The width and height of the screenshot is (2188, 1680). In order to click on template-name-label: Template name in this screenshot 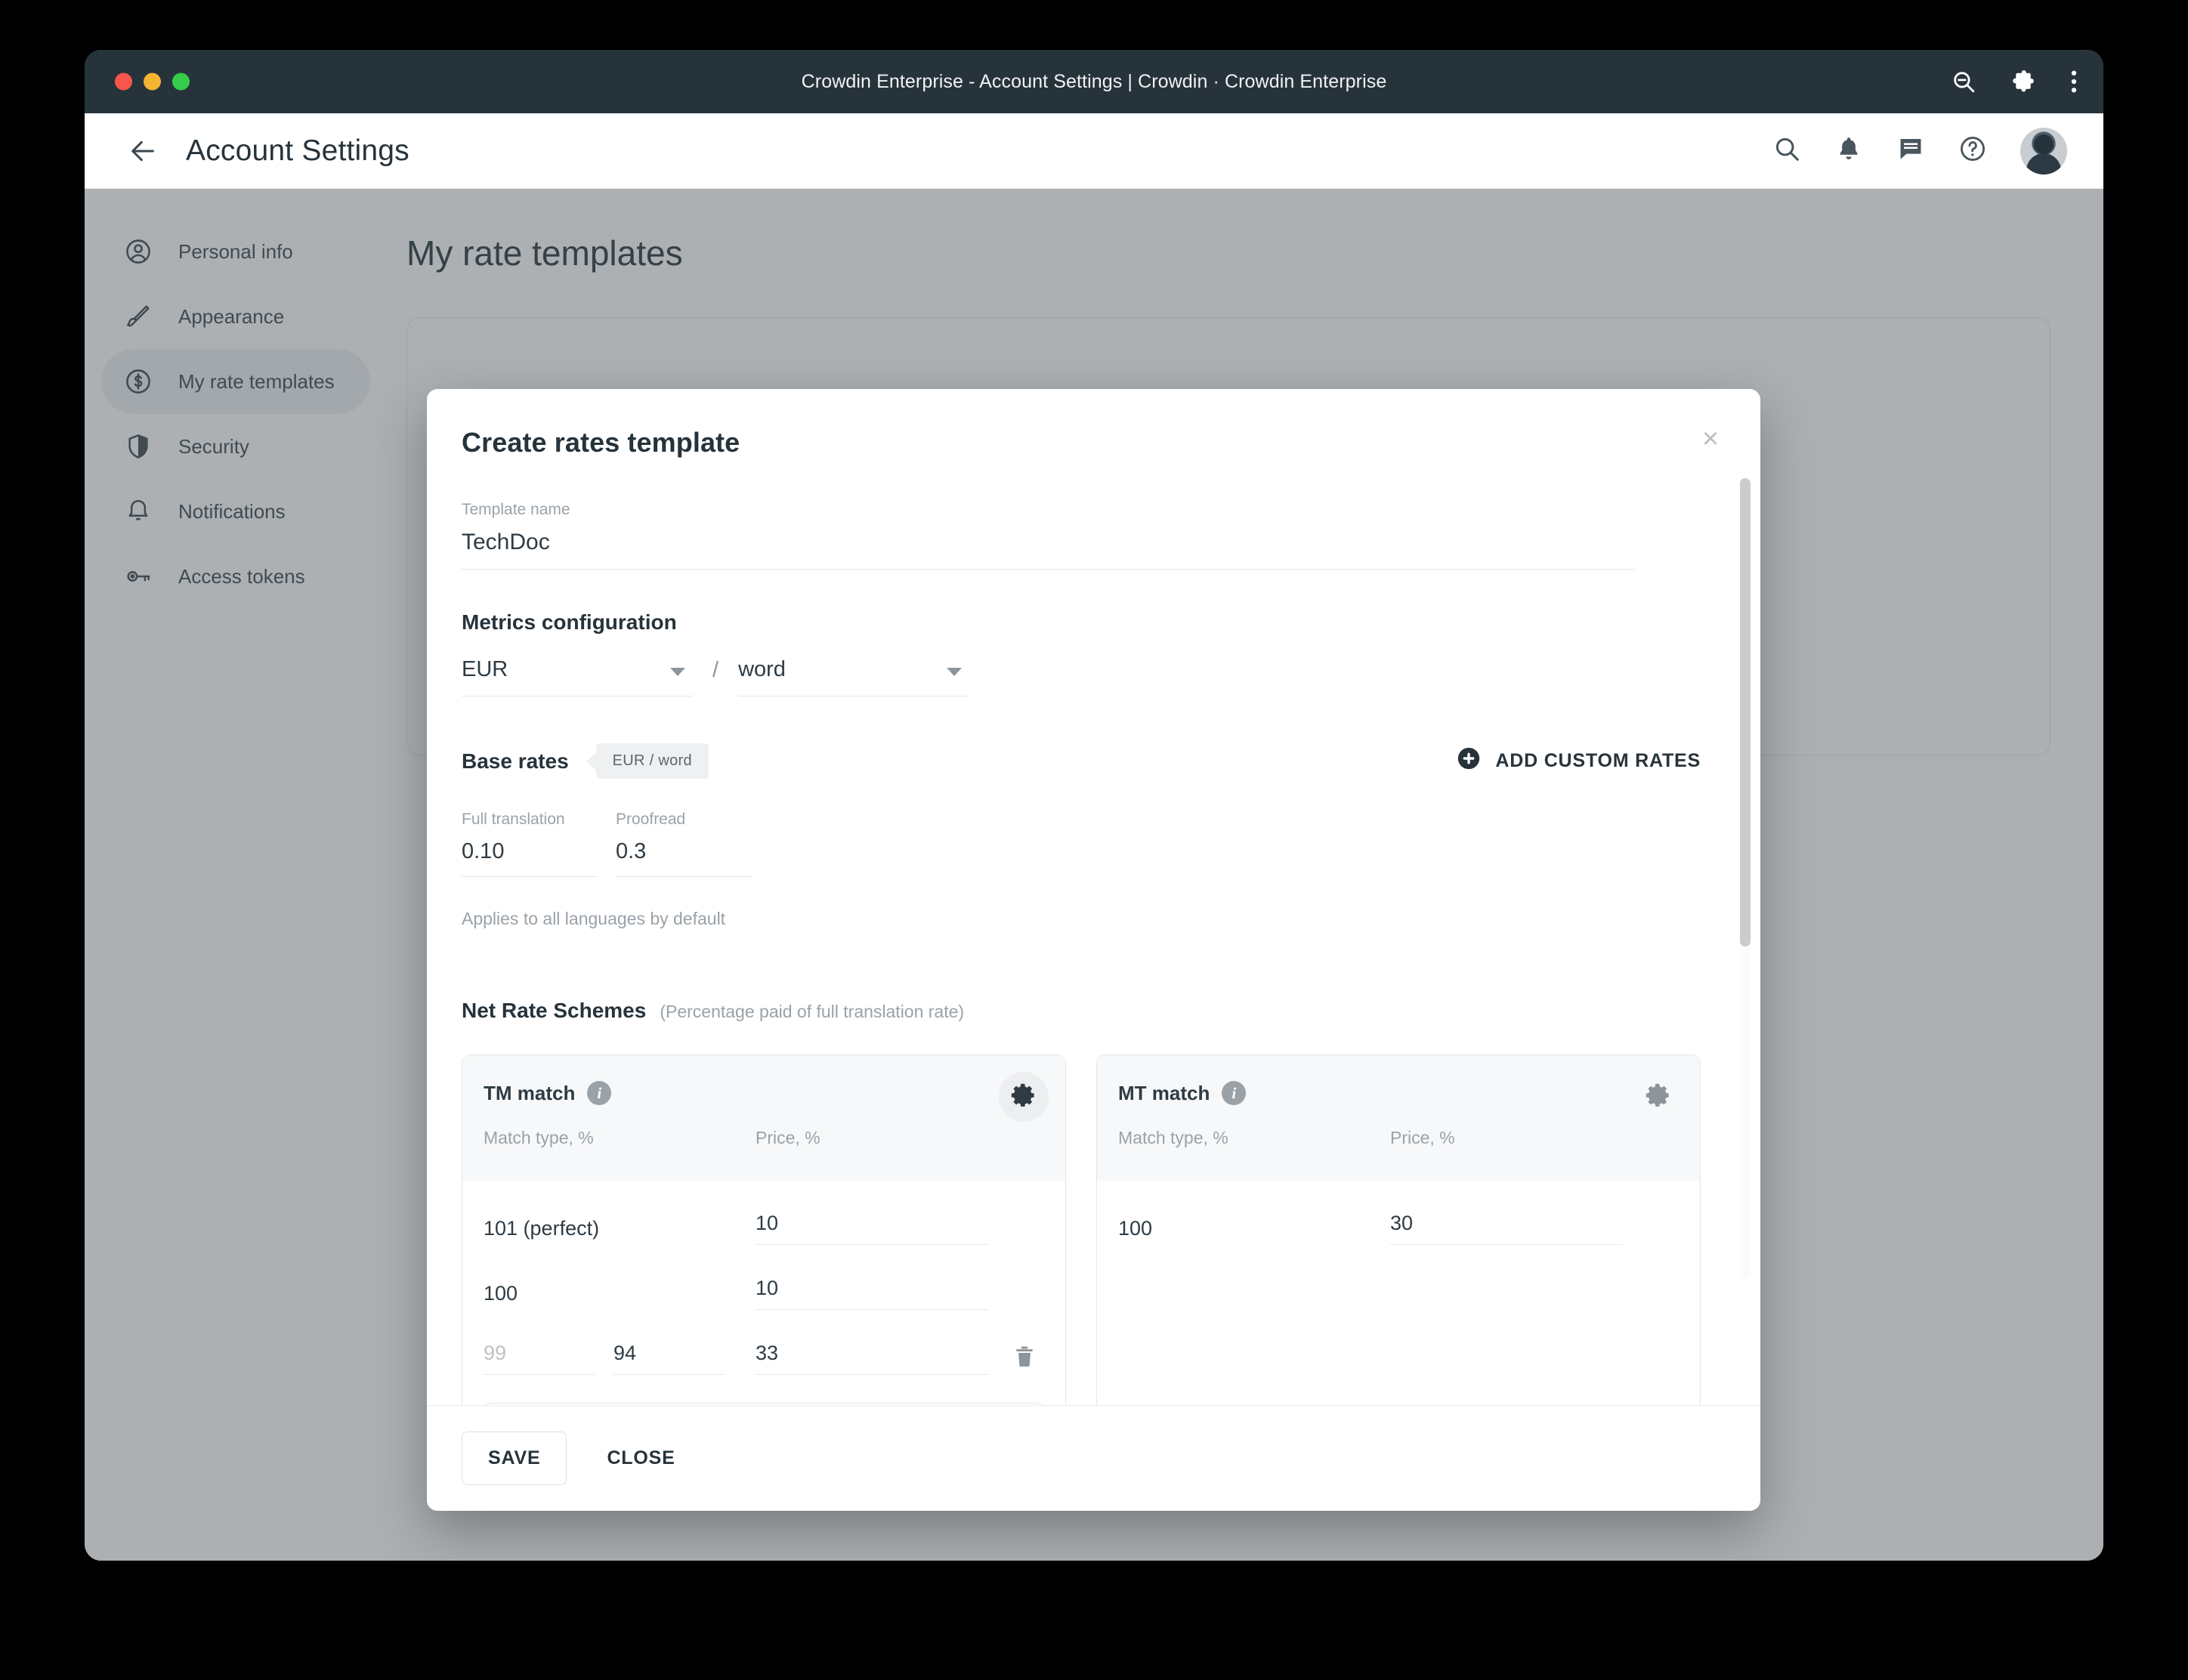, I will do `click(516, 509)`.